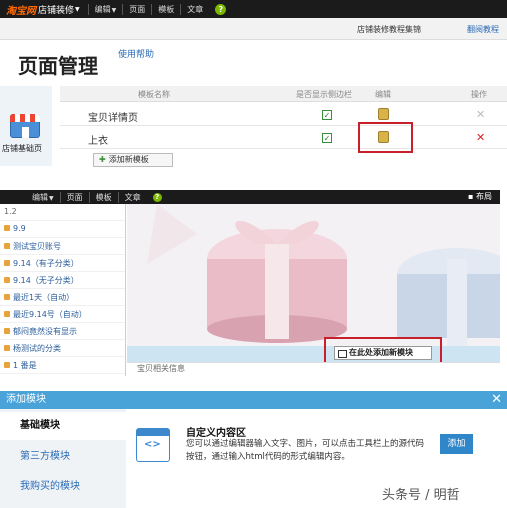 The width and height of the screenshot is (507, 508). I want to click on list-item: 测试宝贝账号, so click(62, 246).